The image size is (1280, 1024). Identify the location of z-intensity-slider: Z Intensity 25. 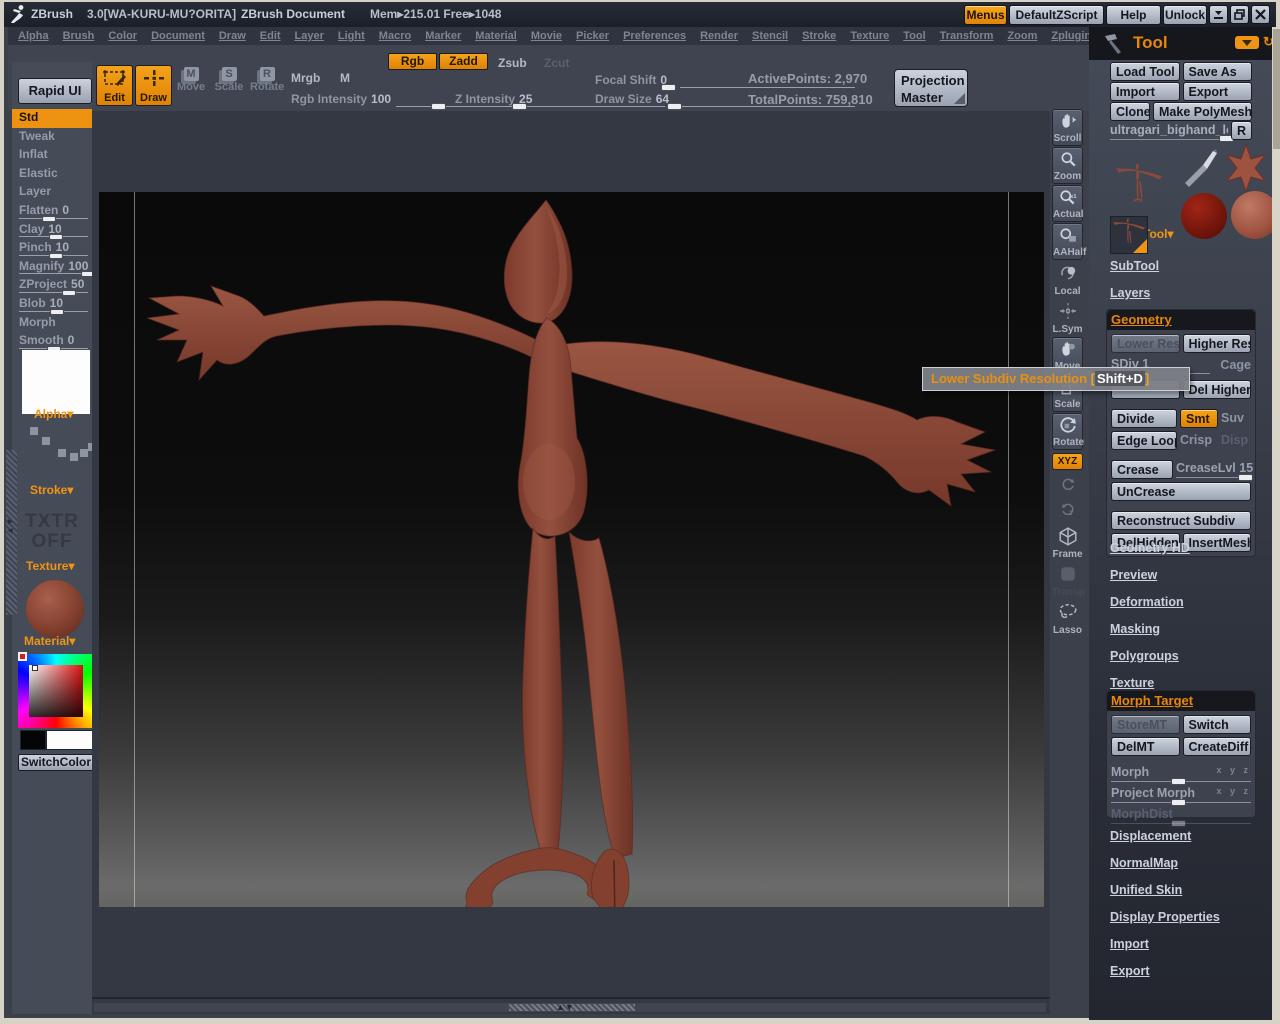
(560, 101).